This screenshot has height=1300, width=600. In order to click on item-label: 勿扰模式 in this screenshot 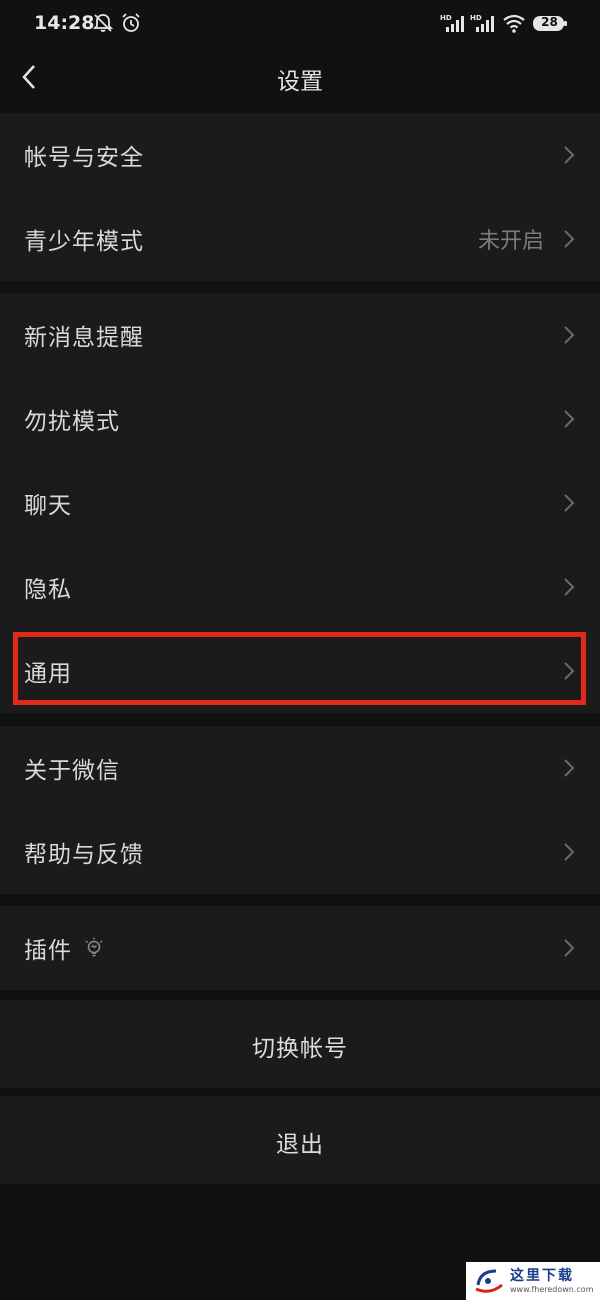, I will do `click(72, 422)`.